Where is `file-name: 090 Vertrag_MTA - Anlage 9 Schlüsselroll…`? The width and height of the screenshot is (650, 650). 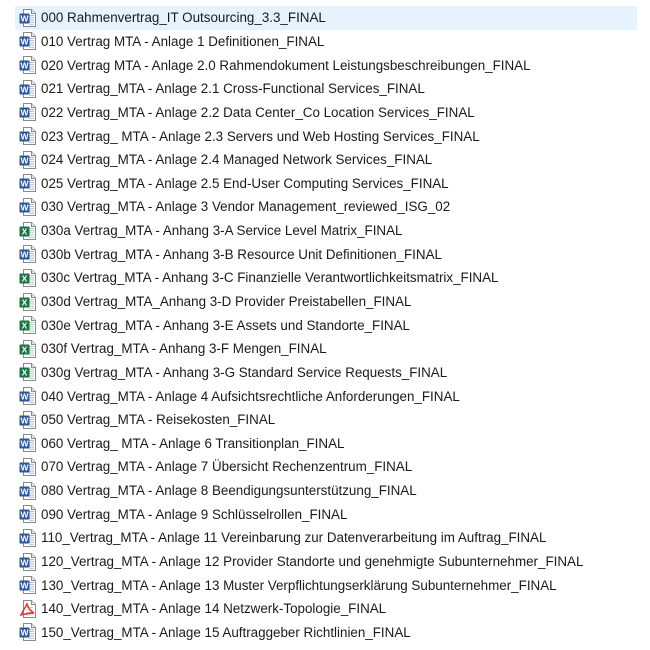 file-name: 090 Vertrag_MTA - Anlage 9 Schlüsselroll… is located at coordinates (194, 514).